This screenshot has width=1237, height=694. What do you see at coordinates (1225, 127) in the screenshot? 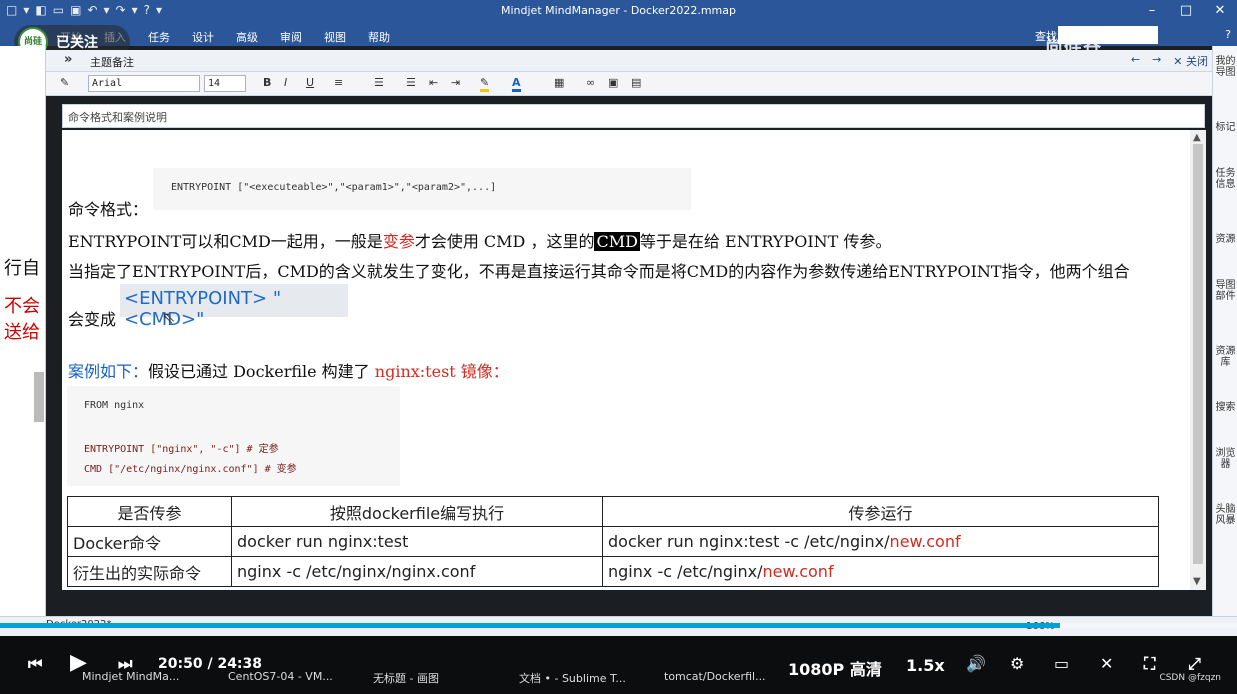
I see `sidebar-item-markers: 标记` at bounding box center [1225, 127].